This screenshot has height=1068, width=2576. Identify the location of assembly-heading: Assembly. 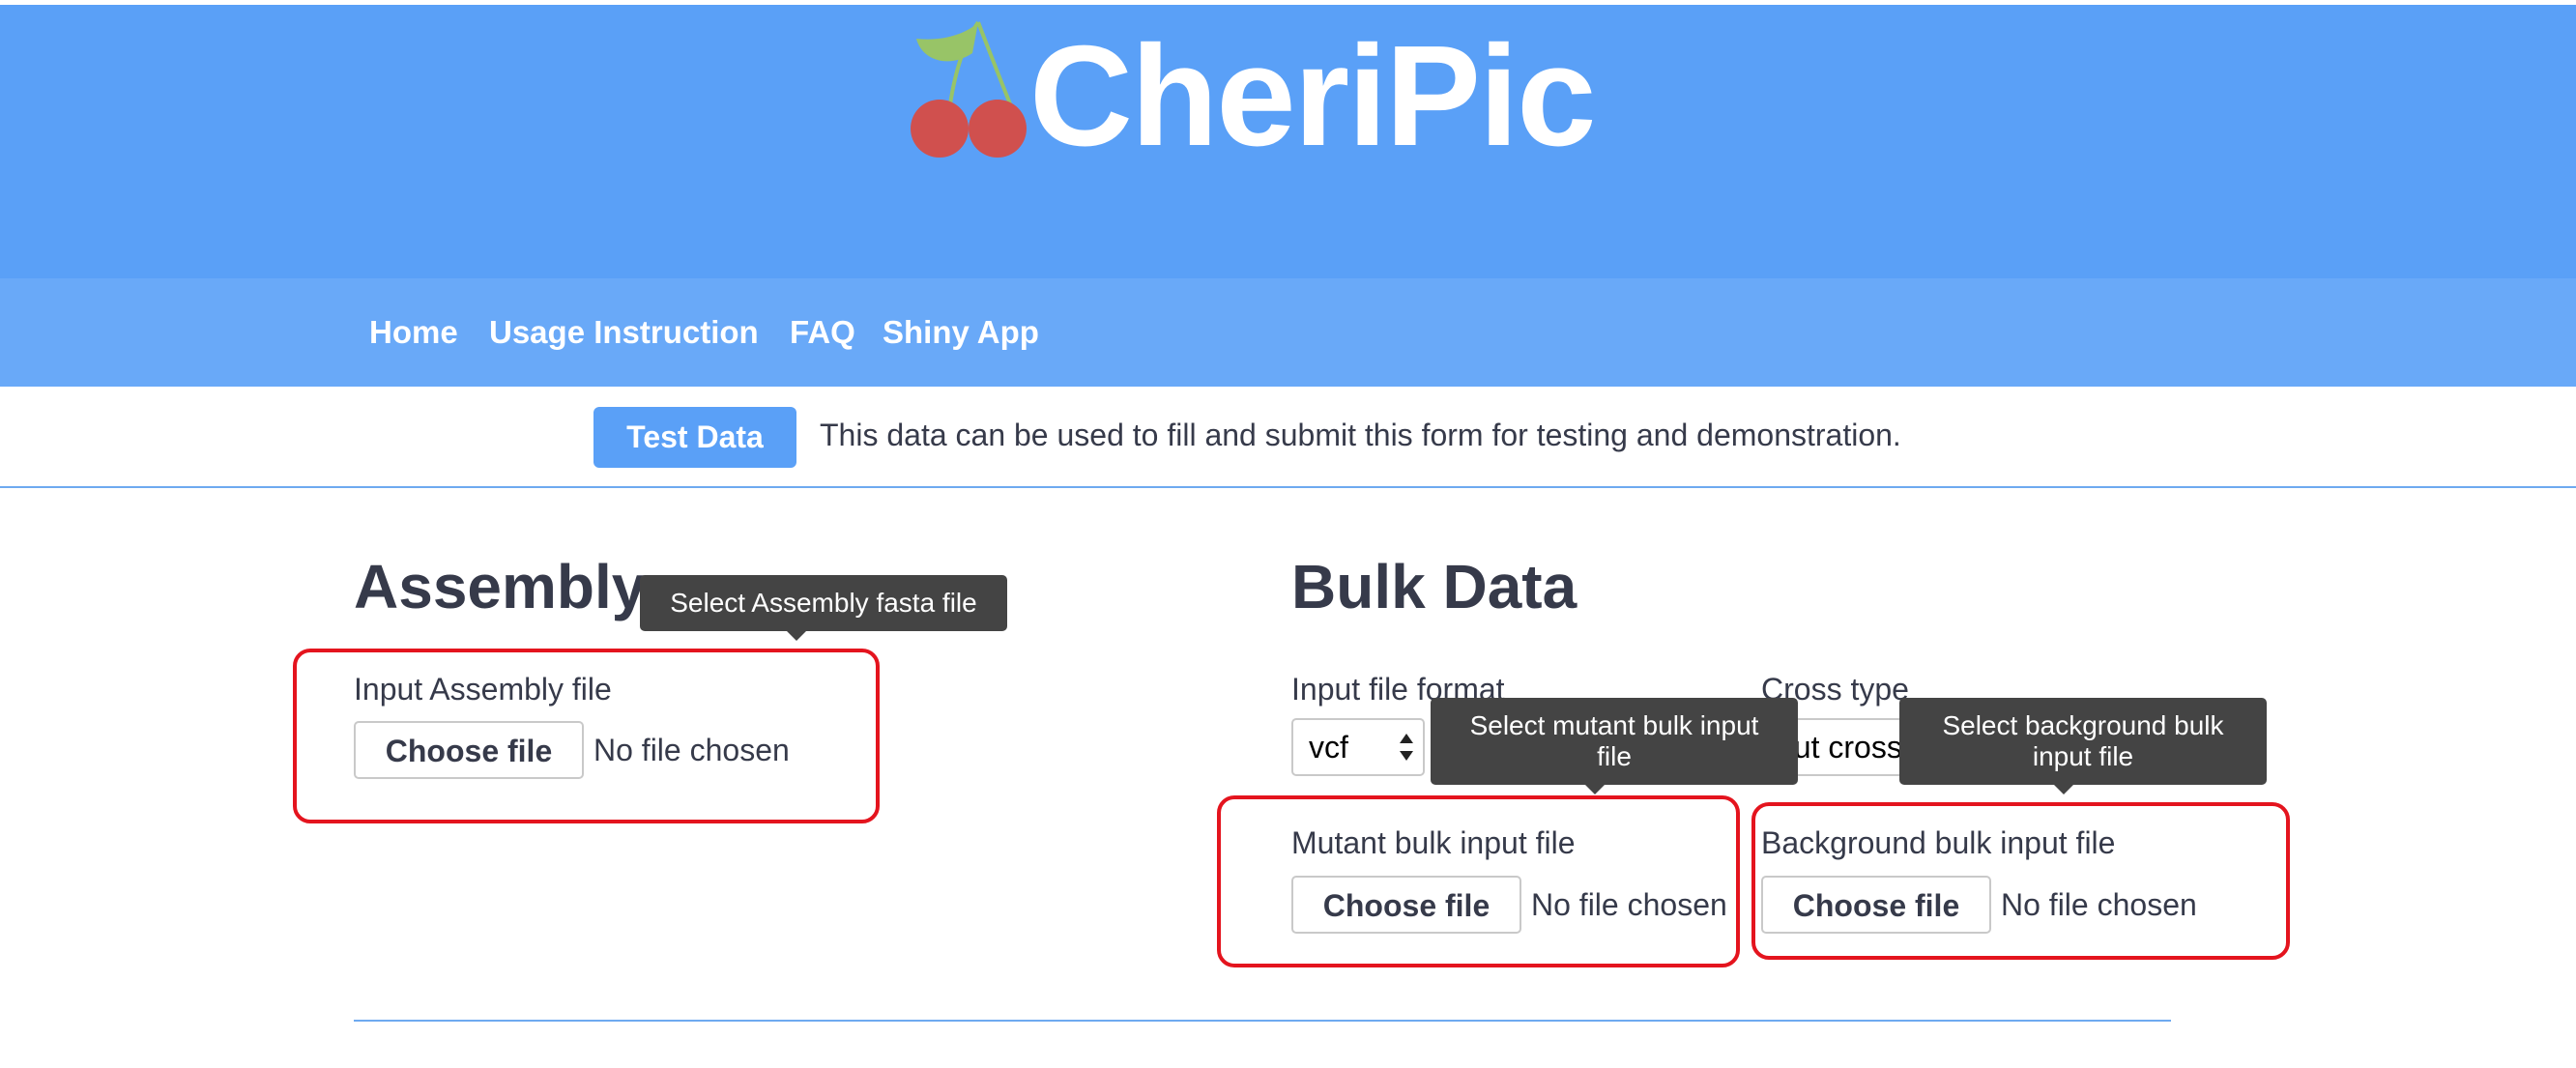
(500, 587).